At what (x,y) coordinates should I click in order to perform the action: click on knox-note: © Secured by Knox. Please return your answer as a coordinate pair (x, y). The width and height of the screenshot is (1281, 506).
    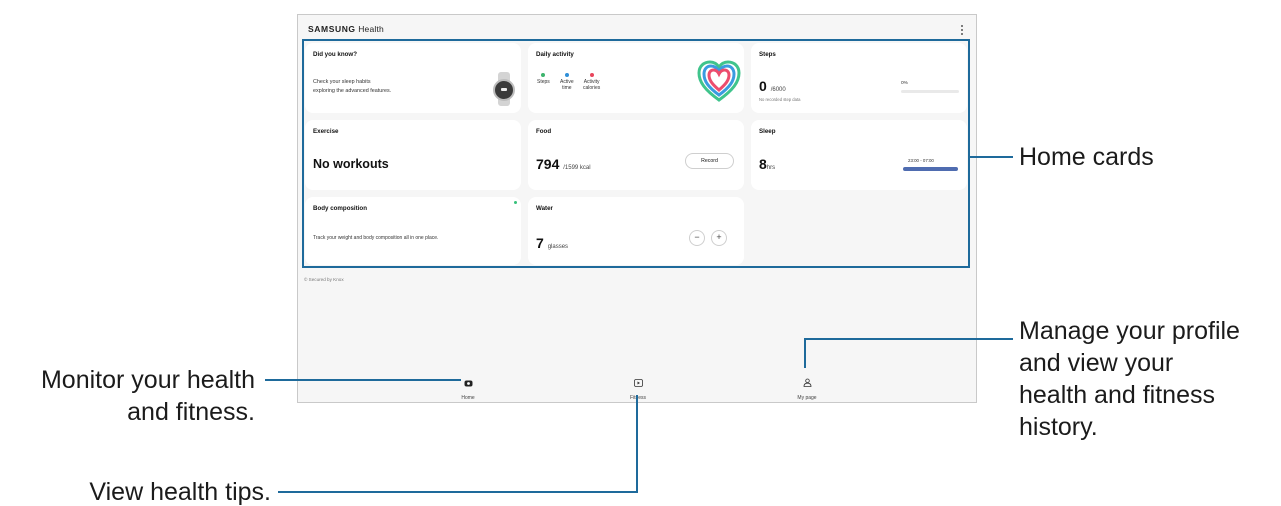
    Looking at the image, I should click on (324, 279).